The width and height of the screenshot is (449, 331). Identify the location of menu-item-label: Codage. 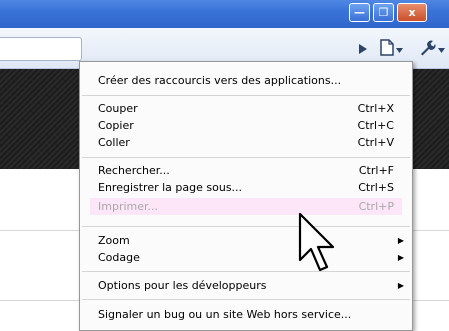
(119, 257).